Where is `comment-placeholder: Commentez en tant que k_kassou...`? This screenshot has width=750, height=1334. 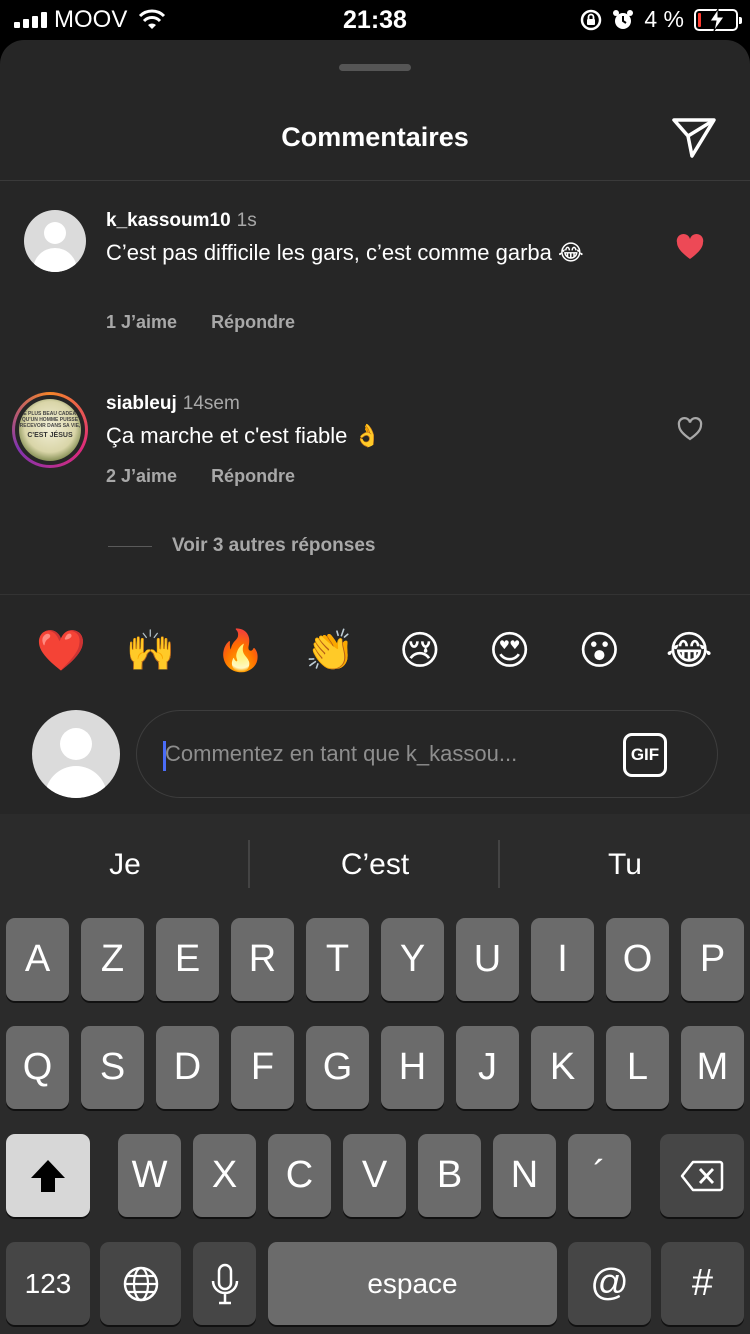
comment-placeholder: Commentez en tant que k_kassou... is located at coordinates (341, 753).